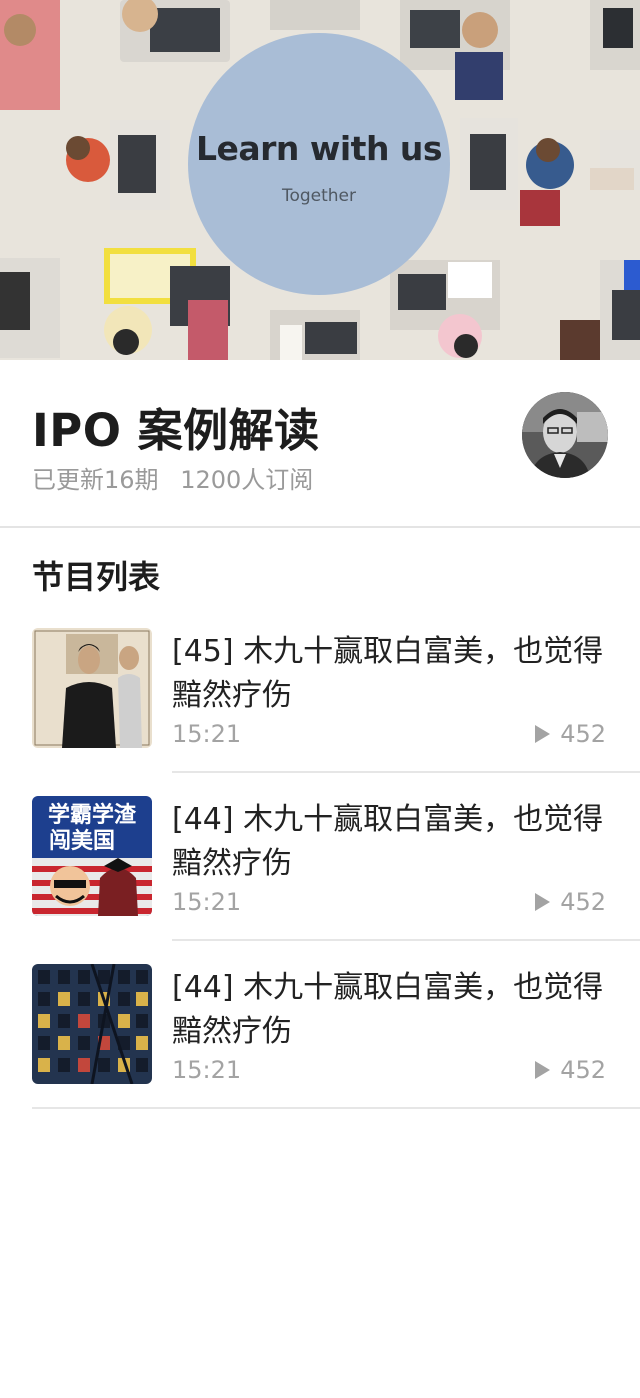 The width and height of the screenshot is (640, 1398). What do you see at coordinates (82, 841) in the screenshot?
I see `svg-text: 闯美国` at bounding box center [82, 841].